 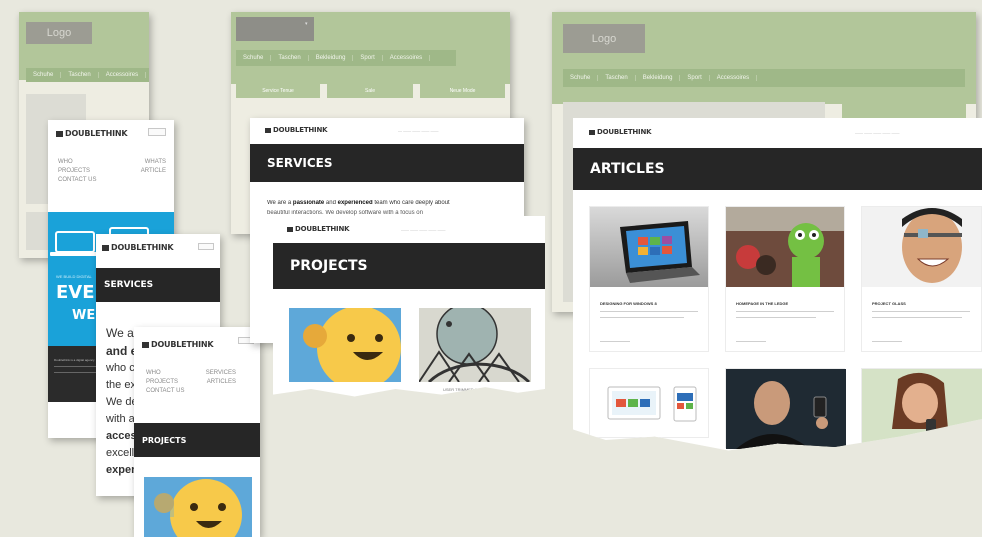 I want to click on footer-text: Doublethink is a digital agency, so click(x=74, y=360).